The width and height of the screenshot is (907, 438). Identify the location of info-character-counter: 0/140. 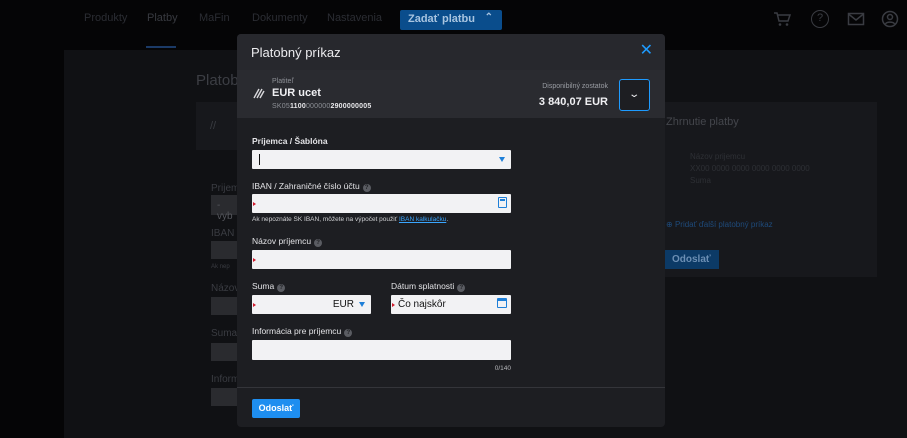
(502, 368).